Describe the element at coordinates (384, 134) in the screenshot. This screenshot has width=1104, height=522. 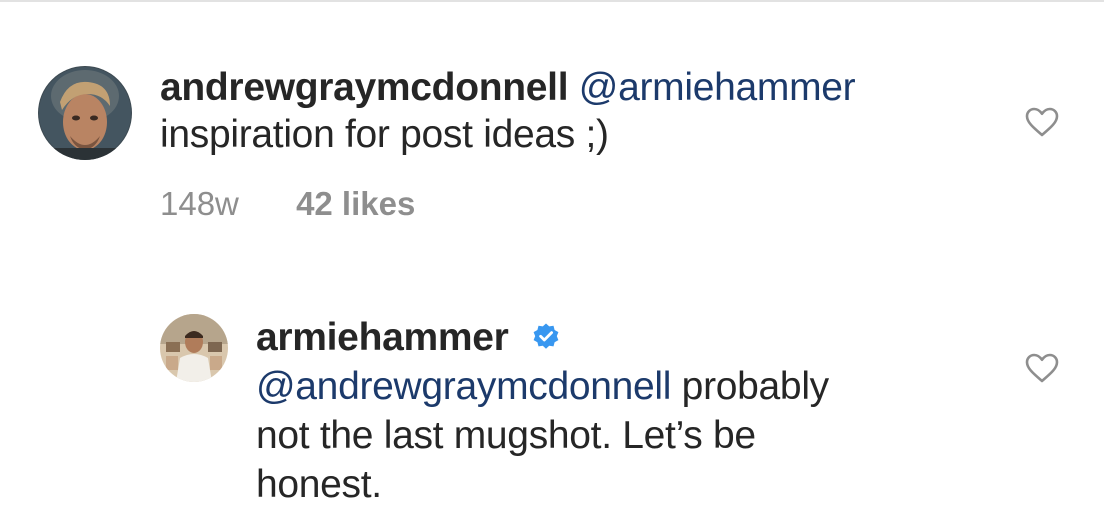
I see `comment-body: inspiration for post ideas ;)` at that location.